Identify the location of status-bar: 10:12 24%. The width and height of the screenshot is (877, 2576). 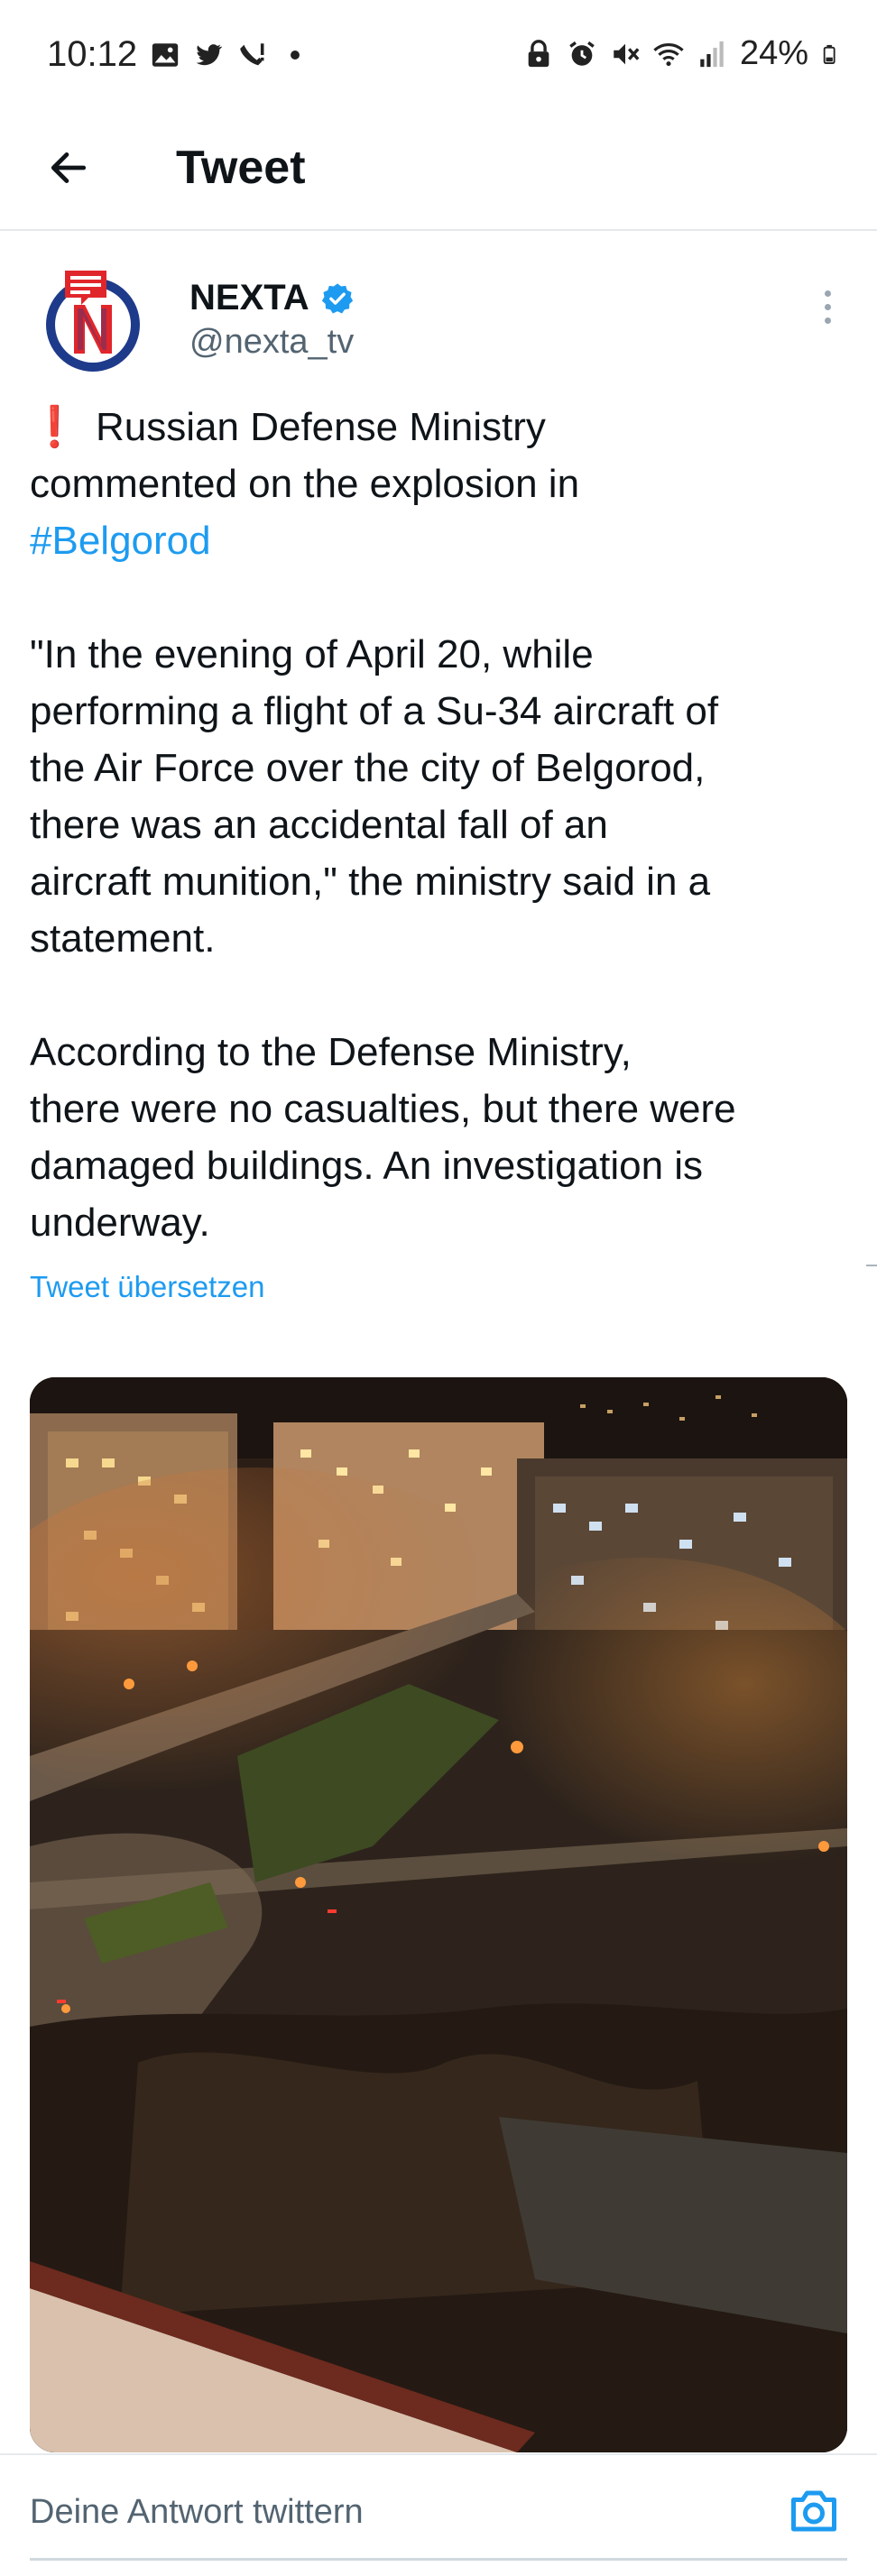
(438, 54).